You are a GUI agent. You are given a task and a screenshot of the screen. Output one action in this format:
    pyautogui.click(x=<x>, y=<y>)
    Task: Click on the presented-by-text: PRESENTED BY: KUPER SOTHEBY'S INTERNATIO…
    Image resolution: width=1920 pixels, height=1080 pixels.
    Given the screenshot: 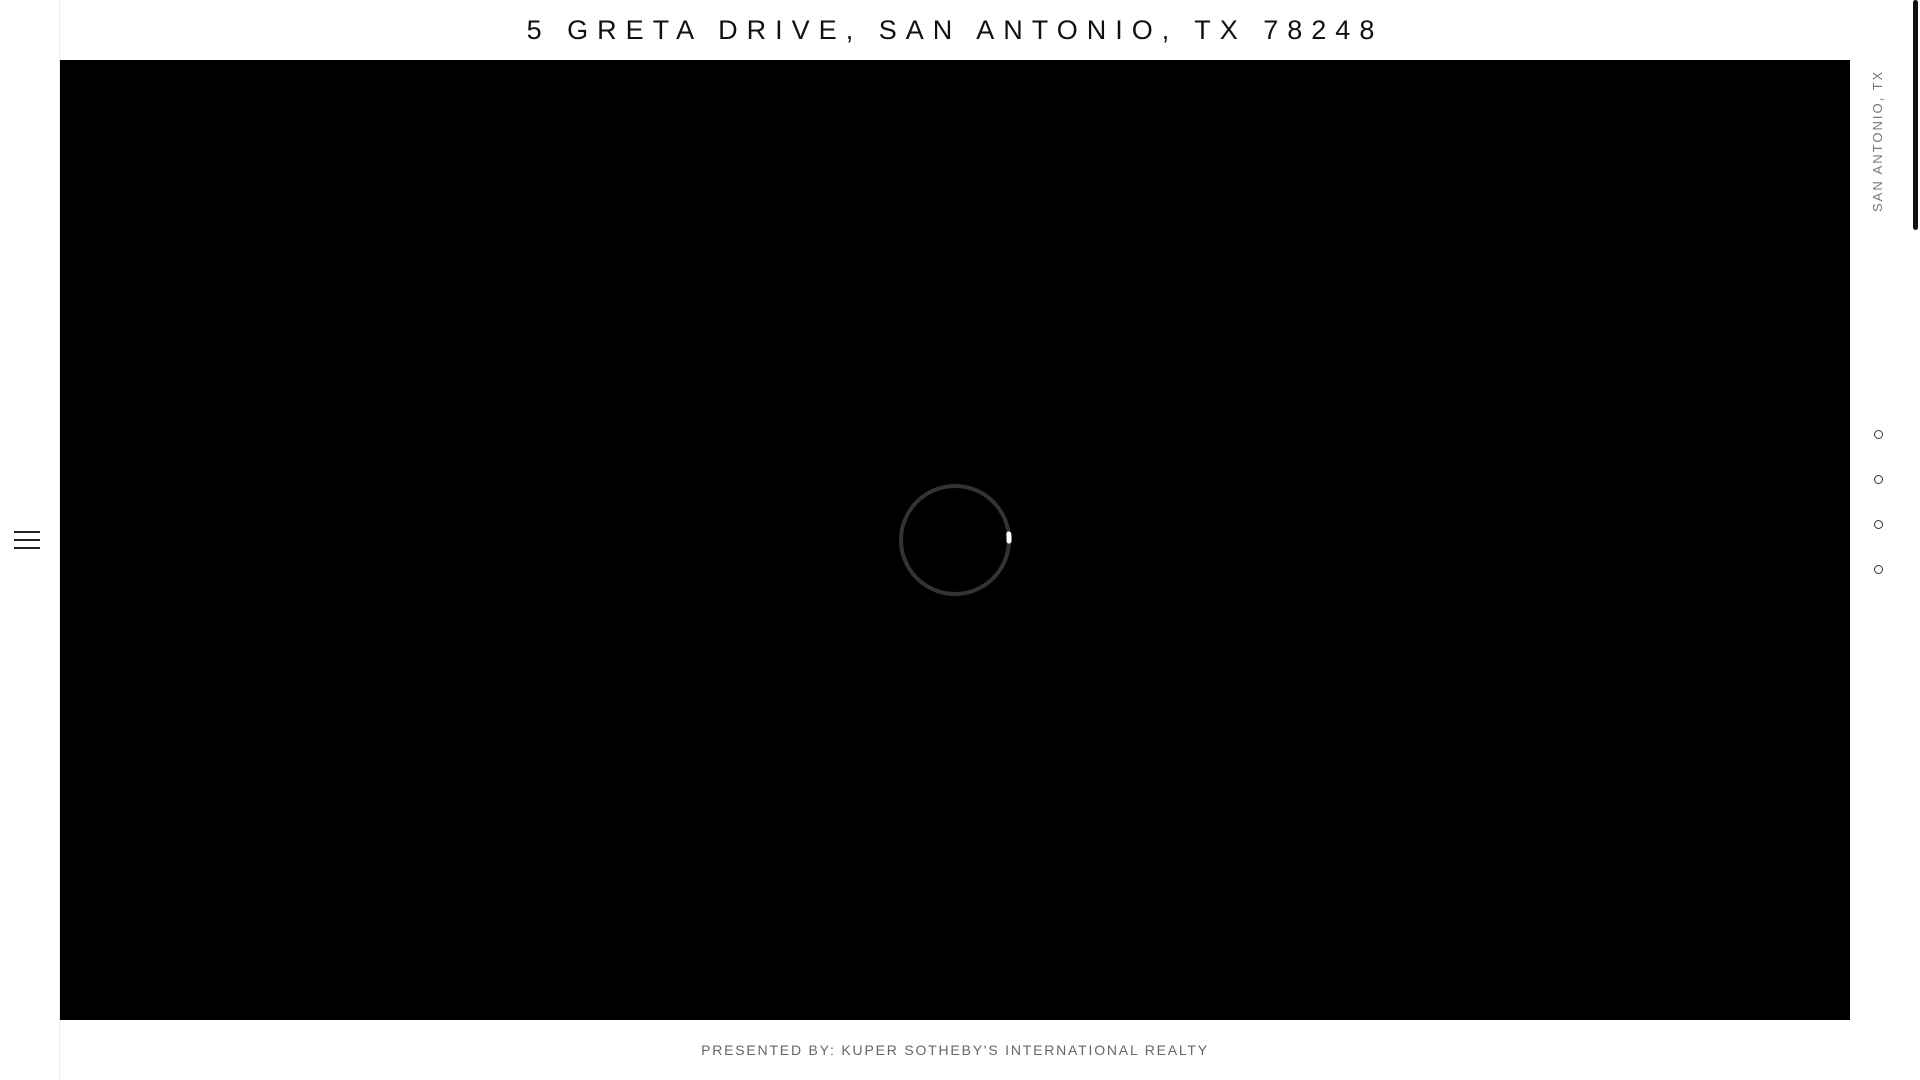 What is the action you would take?
    pyautogui.click(x=955, y=1050)
    